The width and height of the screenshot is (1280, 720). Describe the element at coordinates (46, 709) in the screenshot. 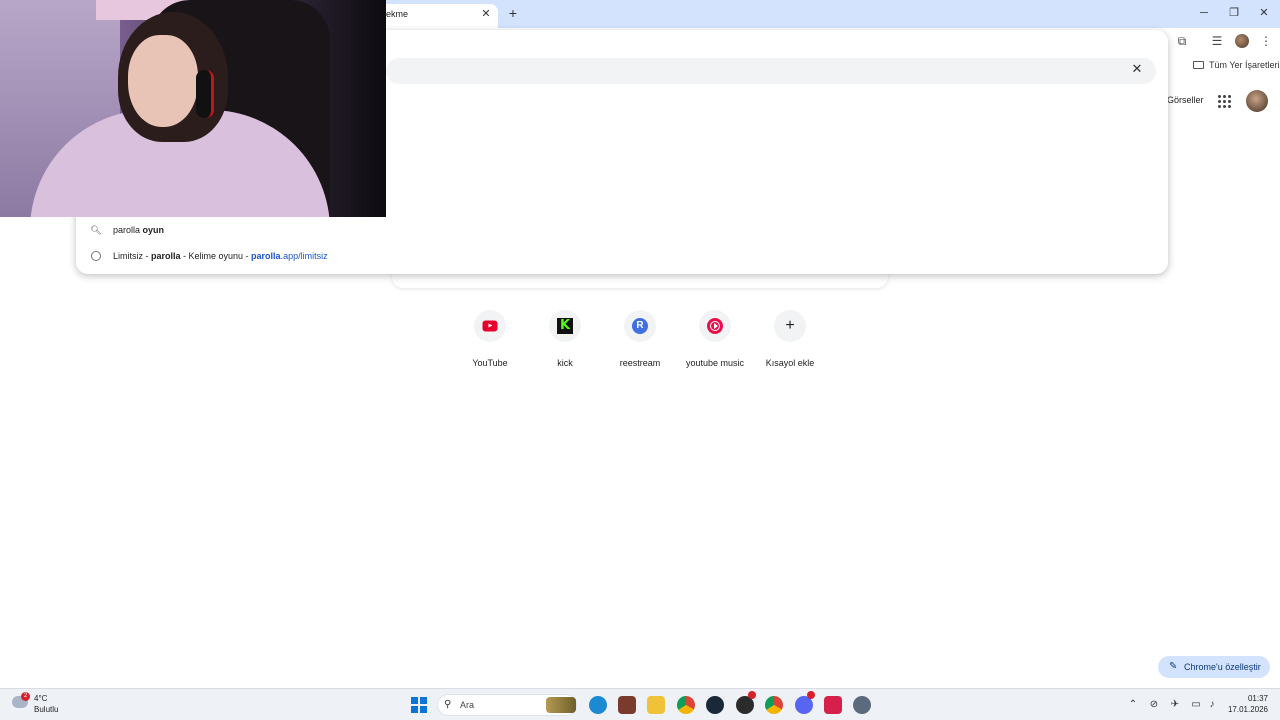

I see `weather-desc: Bulutlu` at that location.